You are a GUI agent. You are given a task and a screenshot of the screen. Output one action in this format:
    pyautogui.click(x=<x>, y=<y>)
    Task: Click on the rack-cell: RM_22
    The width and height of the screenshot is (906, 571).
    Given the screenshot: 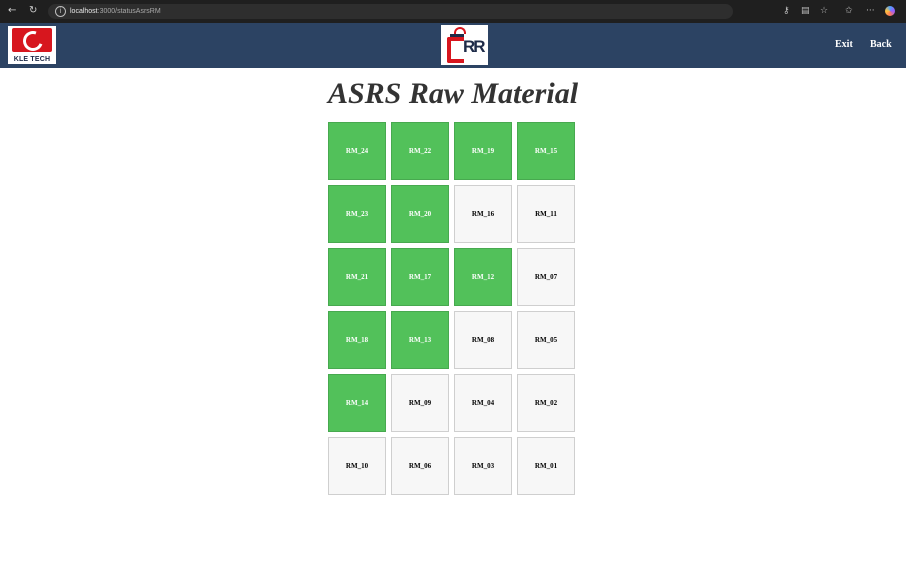 What is the action you would take?
    pyautogui.click(x=420, y=151)
    